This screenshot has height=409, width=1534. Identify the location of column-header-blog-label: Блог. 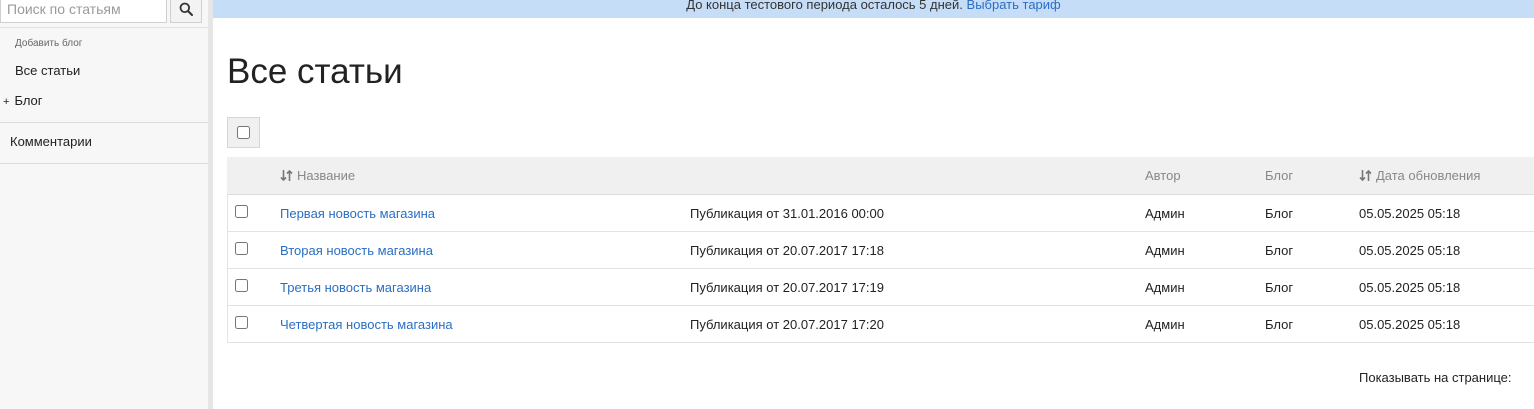
(1279, 175).